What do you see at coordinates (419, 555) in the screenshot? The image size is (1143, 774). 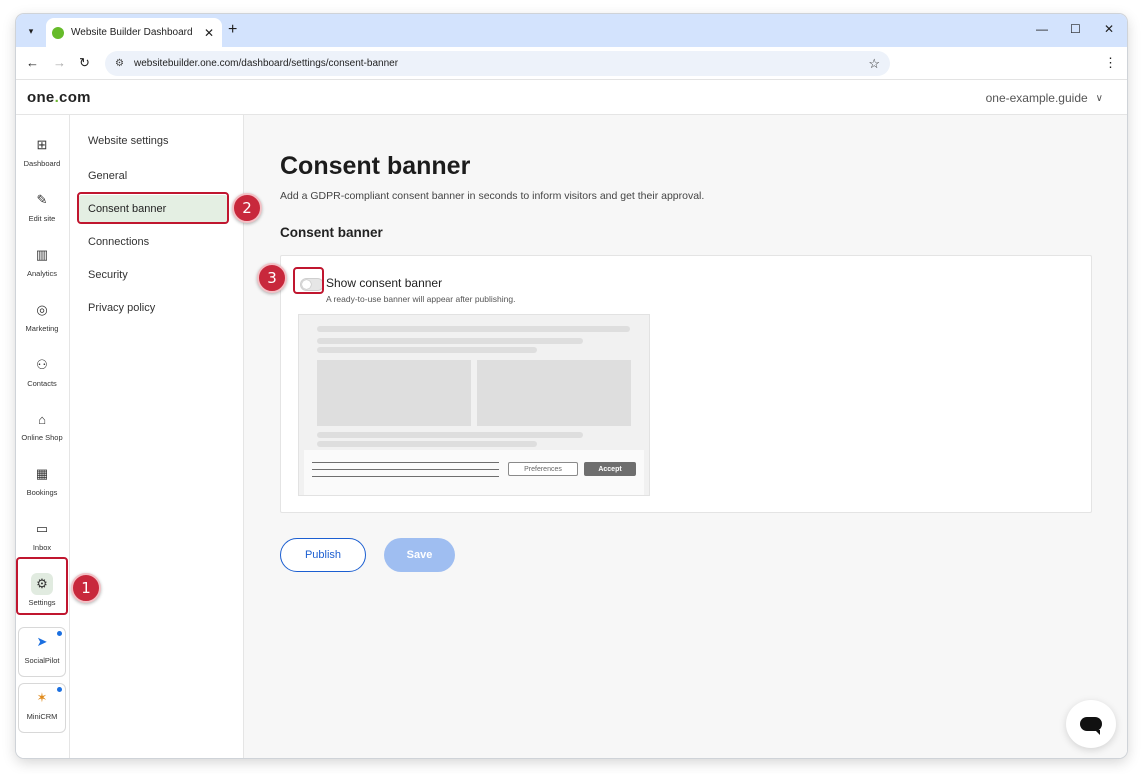 I see `save-button: Save` at bounding box center [419, 555].